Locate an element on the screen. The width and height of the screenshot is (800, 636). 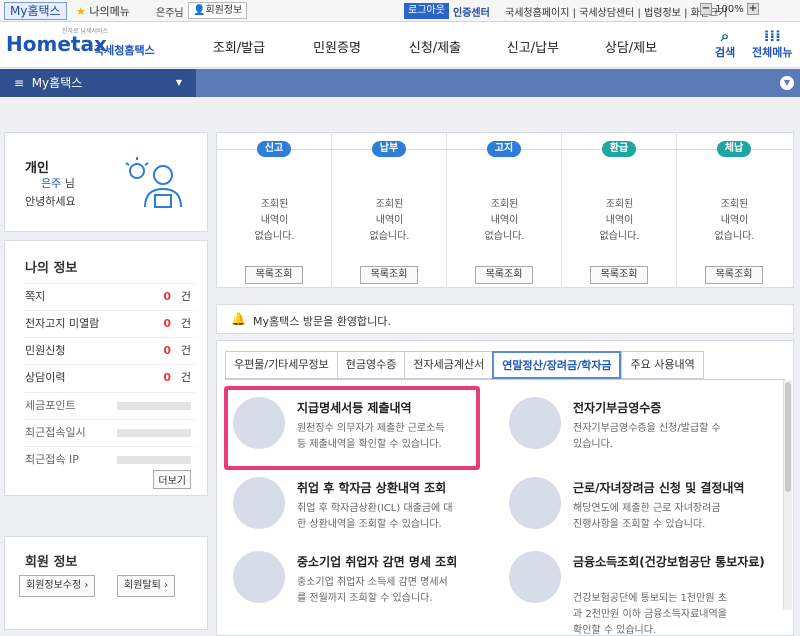
bell-icon: 🔔 is located at coordinates (238, 319).